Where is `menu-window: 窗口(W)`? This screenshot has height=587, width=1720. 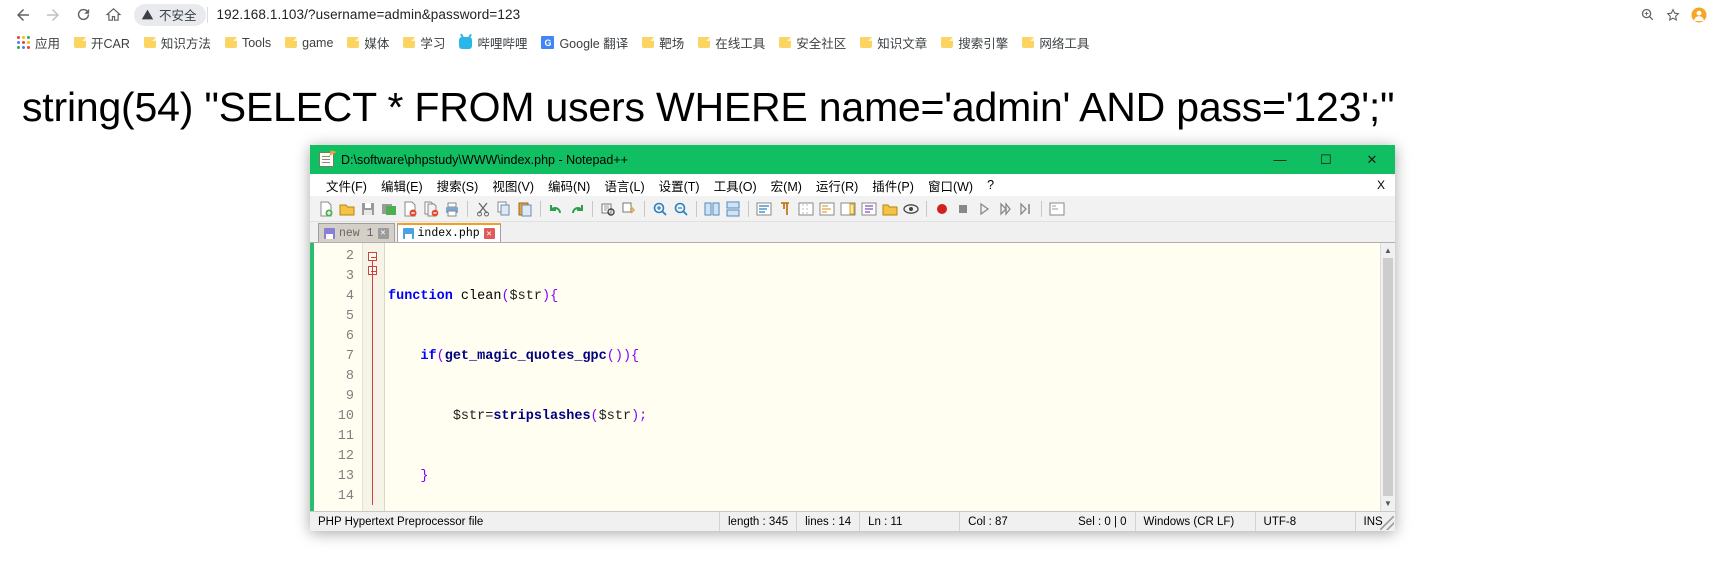 menu-window: 窗口(W) is located at coordinates (950, 185).